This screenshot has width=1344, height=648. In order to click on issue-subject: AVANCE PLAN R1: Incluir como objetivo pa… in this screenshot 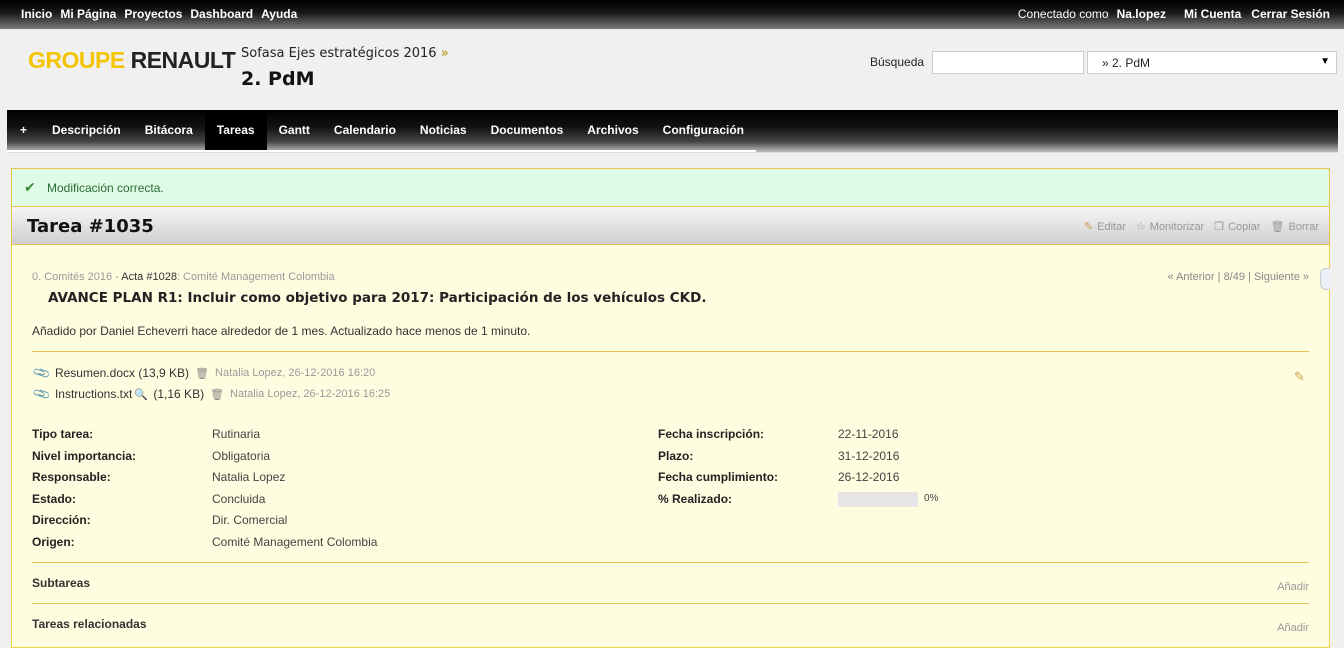, I will do `click(377, 298)`.